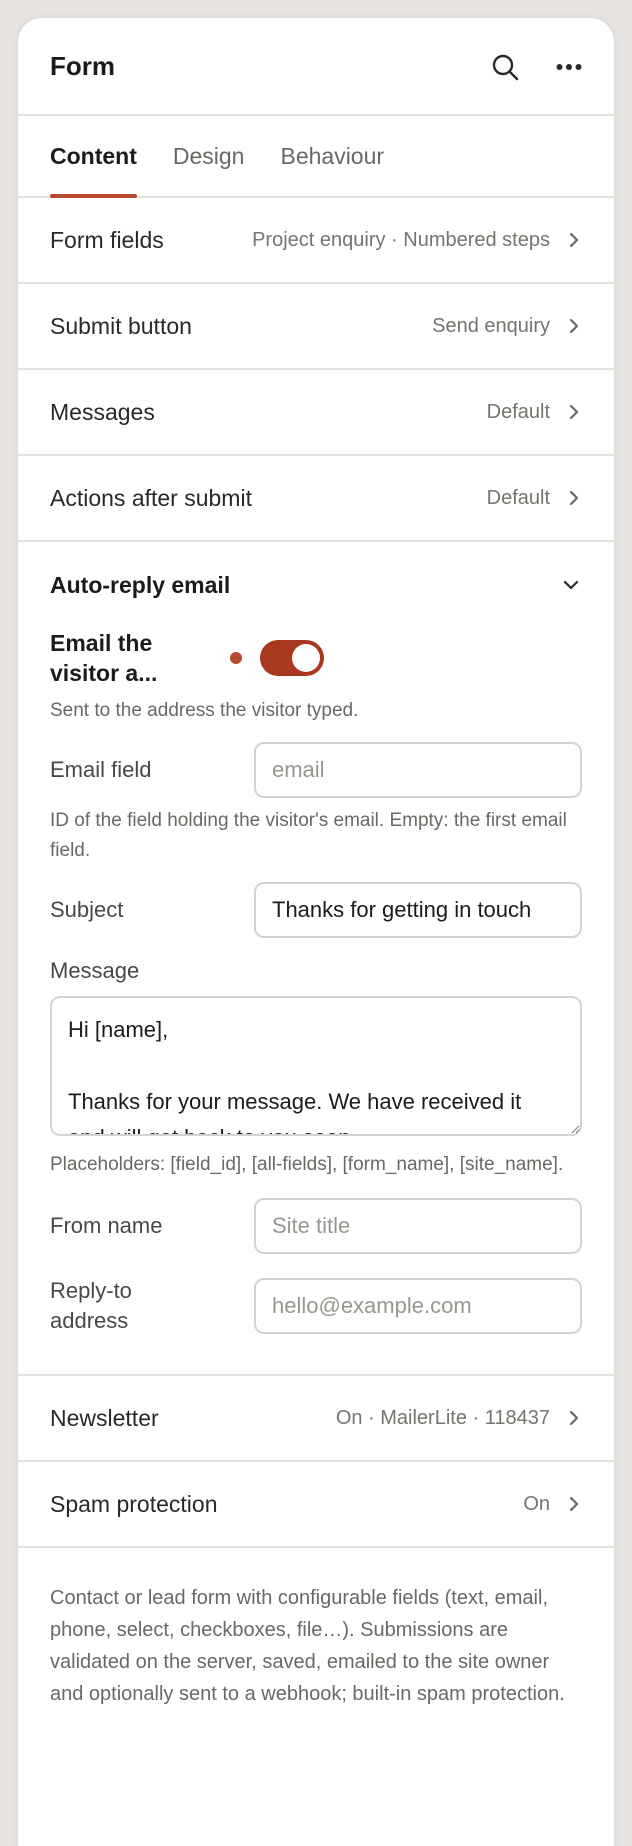 The image size is (632, 1846). What do you see at coordinates (491, 325) in the screenshot?
I see `row-value: Send enquiry` at bounding box center [491, 325].